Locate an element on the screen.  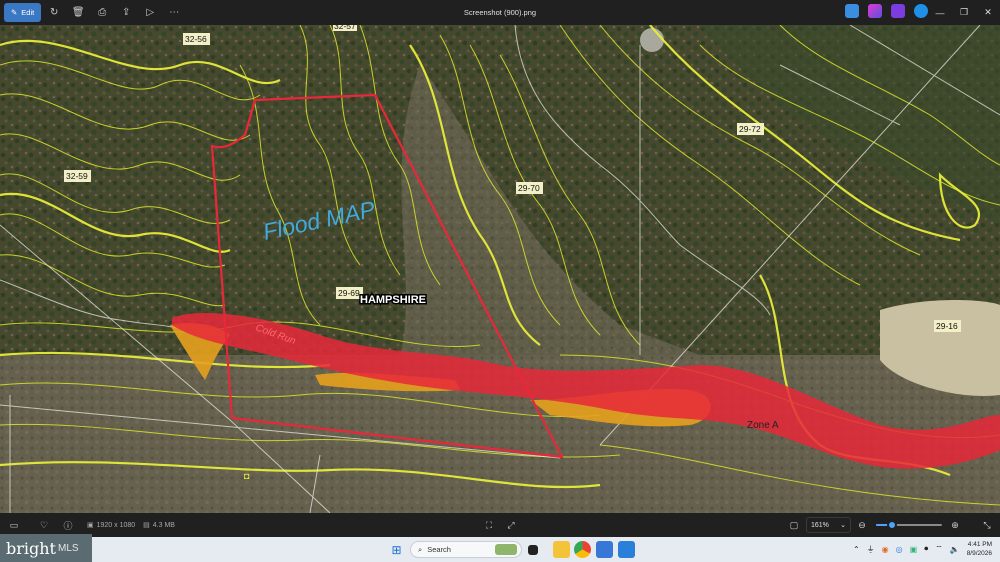
map-marker-icon: ◘ is located at coordinates (247, 476).